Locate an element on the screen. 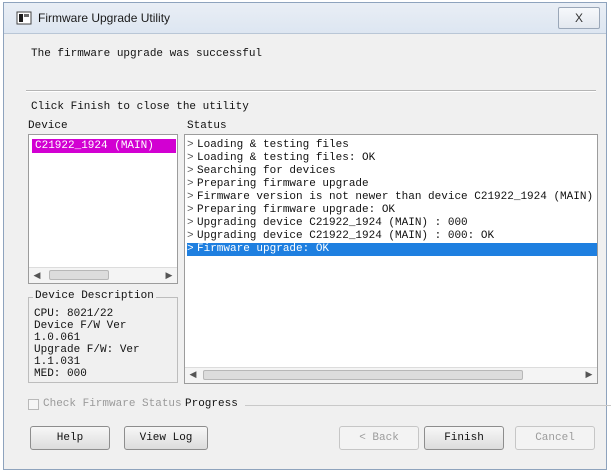 This screenshot has height=474, width=611. description-line: CPU: 8021/22 is located at coordinates (74, 314).